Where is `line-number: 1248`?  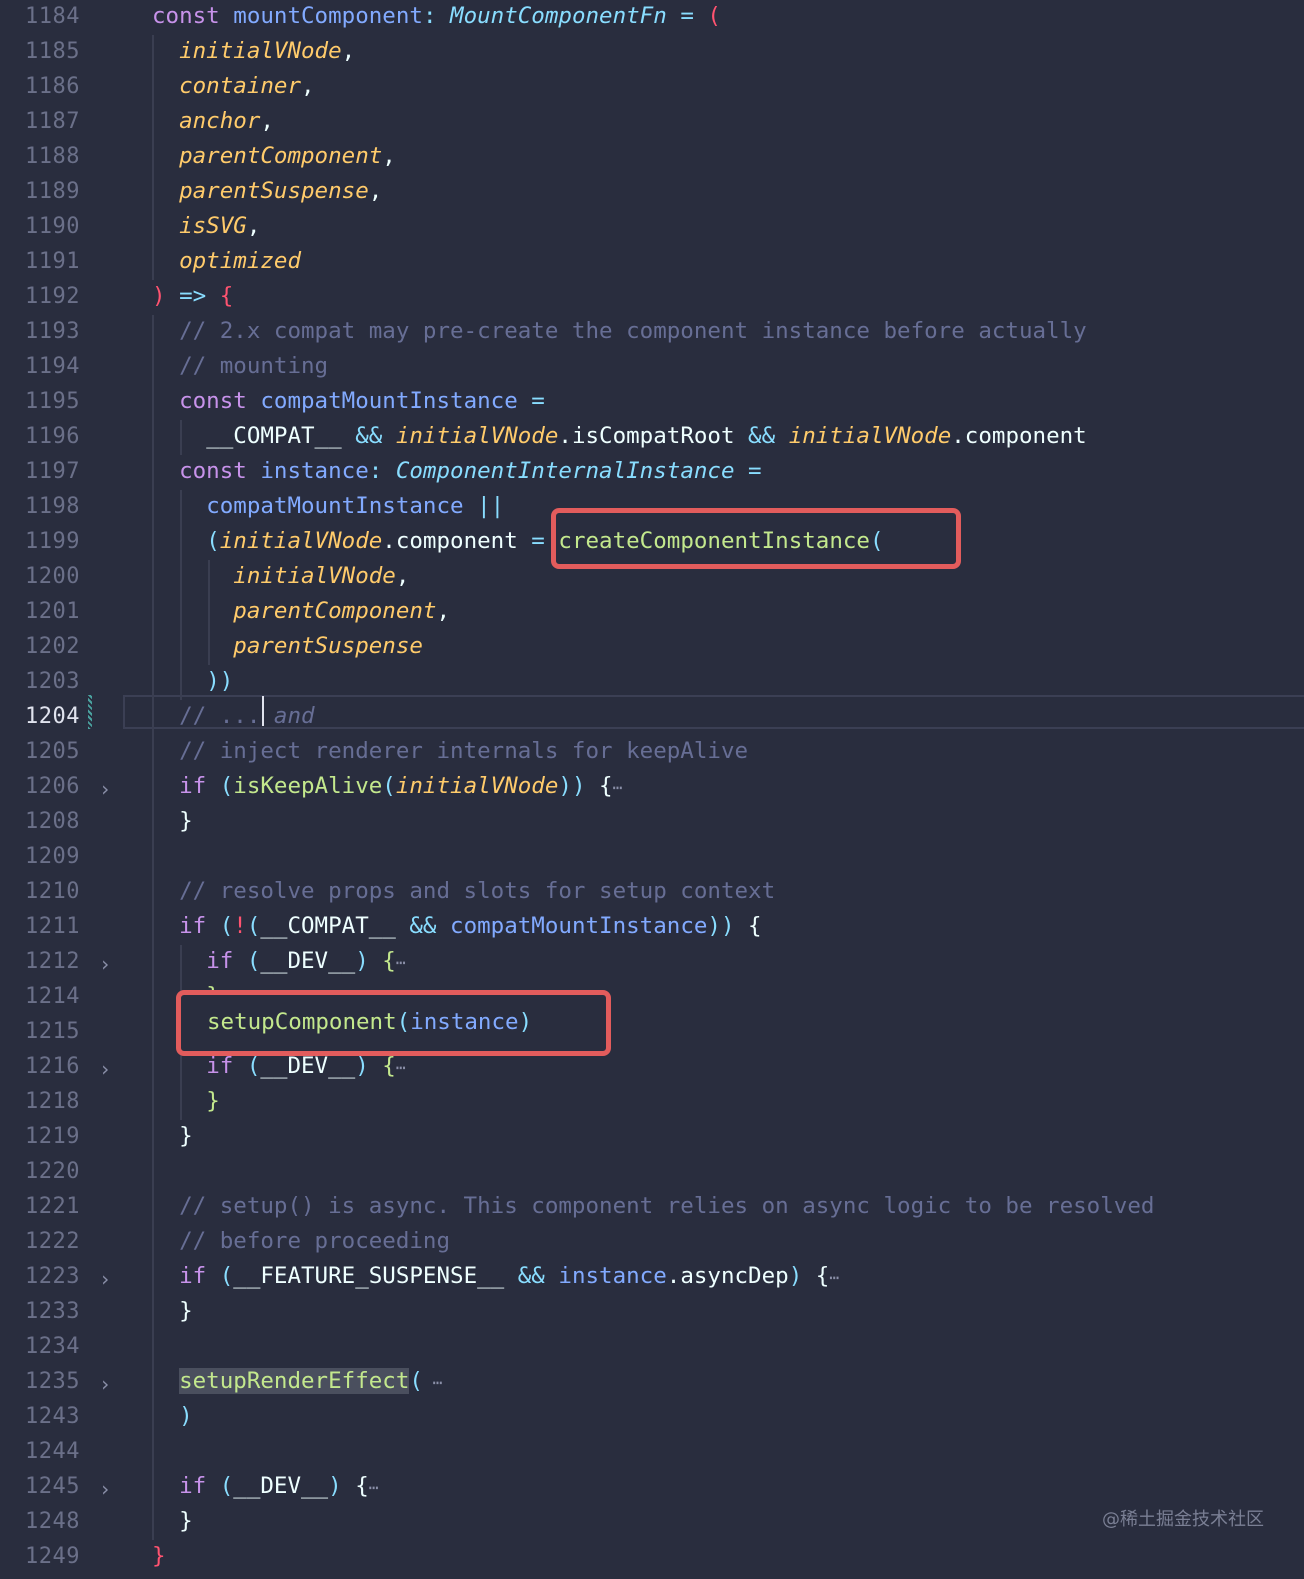 line-number: 1248 is located at coordinates (52, 1521).